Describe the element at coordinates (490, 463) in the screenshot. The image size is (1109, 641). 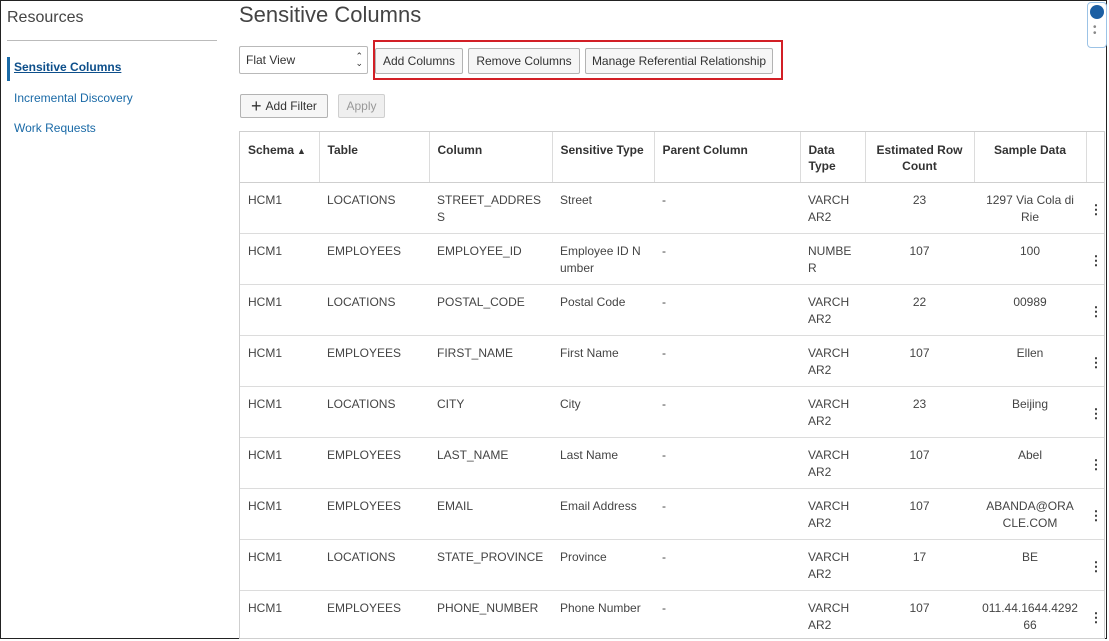
I see `cell-column: LAST_NAME` at that location.